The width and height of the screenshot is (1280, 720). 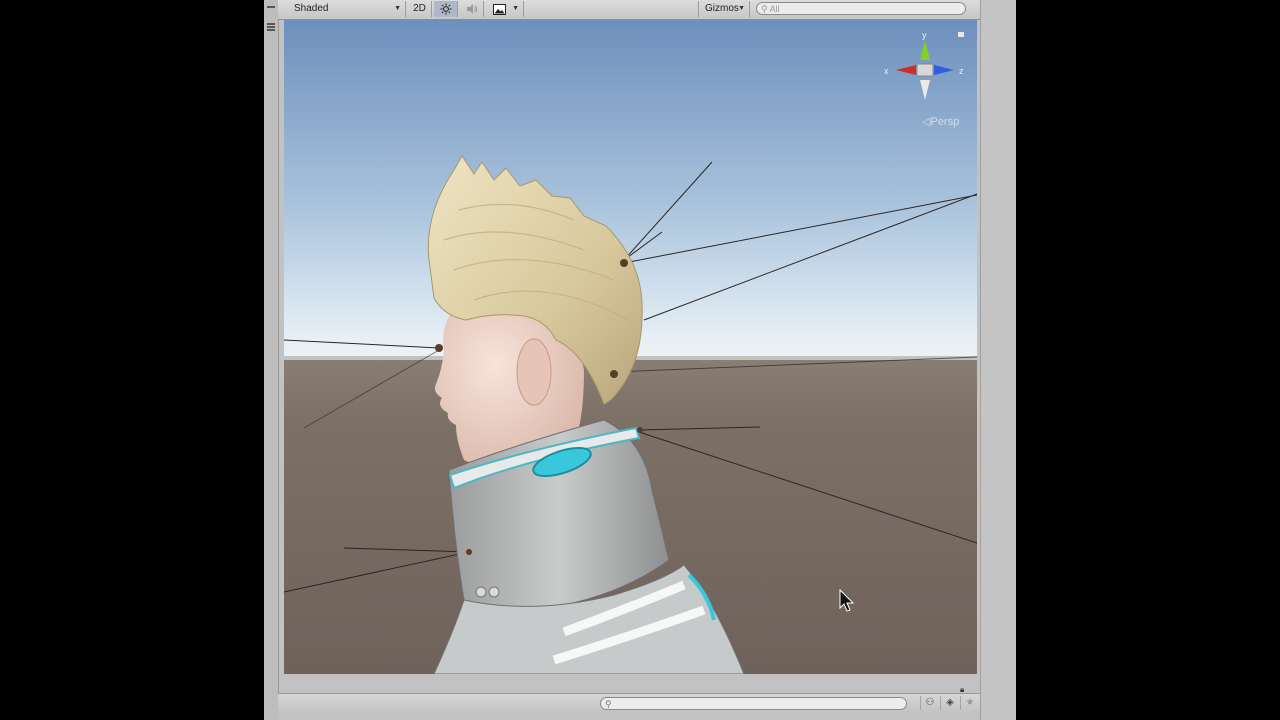 What do you see at coordinates (949, 703) in the screenshot?
I see `tag-icon: ◈` at bounding box center [949, 703].